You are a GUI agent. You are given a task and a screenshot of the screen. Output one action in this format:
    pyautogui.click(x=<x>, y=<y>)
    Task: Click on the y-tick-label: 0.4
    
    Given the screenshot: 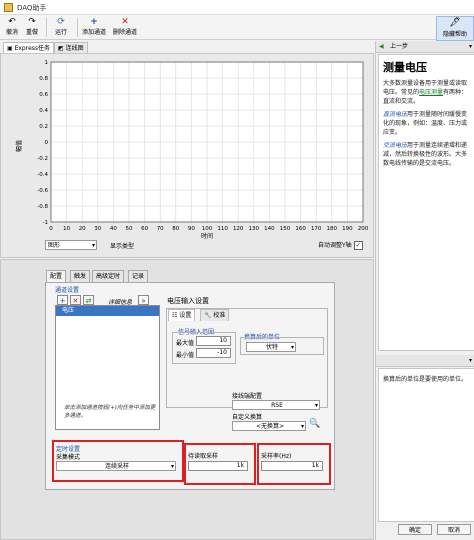 What is the action you would take?
    pyautogui.click(x=43, y=111)
    